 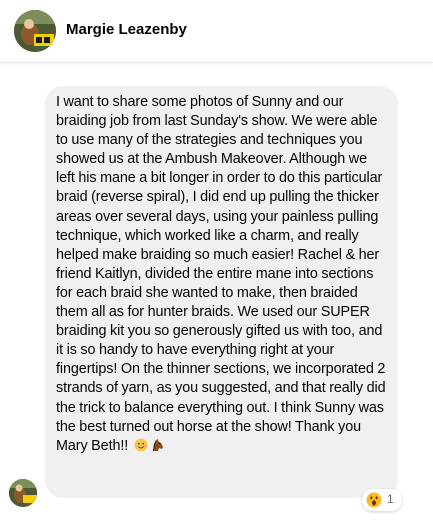 What do you see at coordinates (141, 445) in the screenshot?
I see `smiling-face-icon` at bounding box center [141, 445].